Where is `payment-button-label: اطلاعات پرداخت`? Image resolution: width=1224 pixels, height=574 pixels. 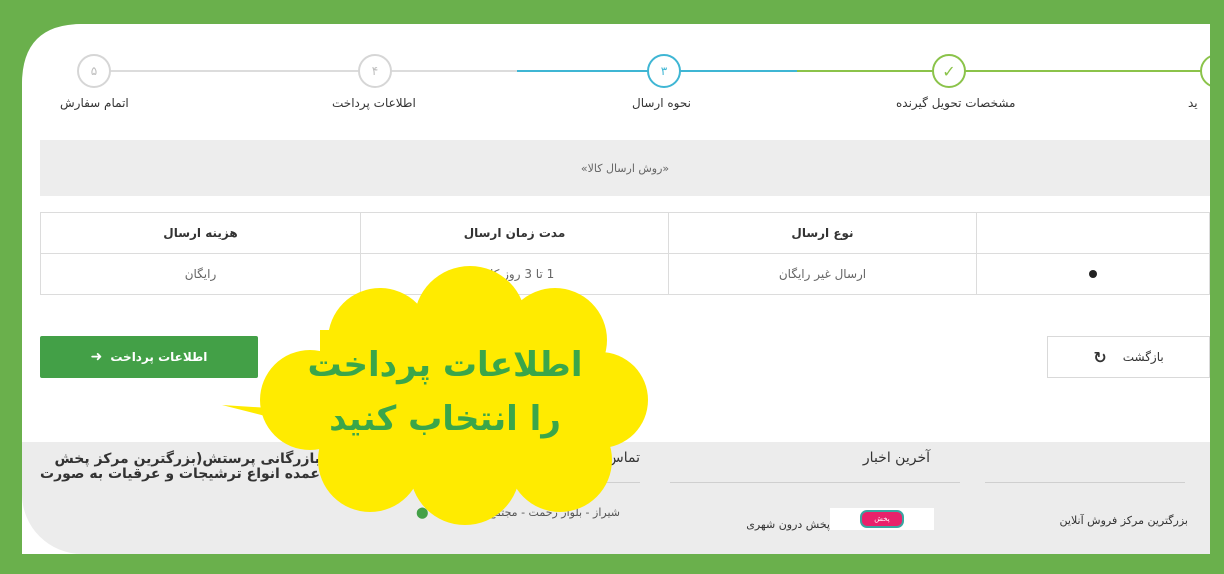
payment-button-label: اطلاعات پرداخت is located at coordinates (159, 357).